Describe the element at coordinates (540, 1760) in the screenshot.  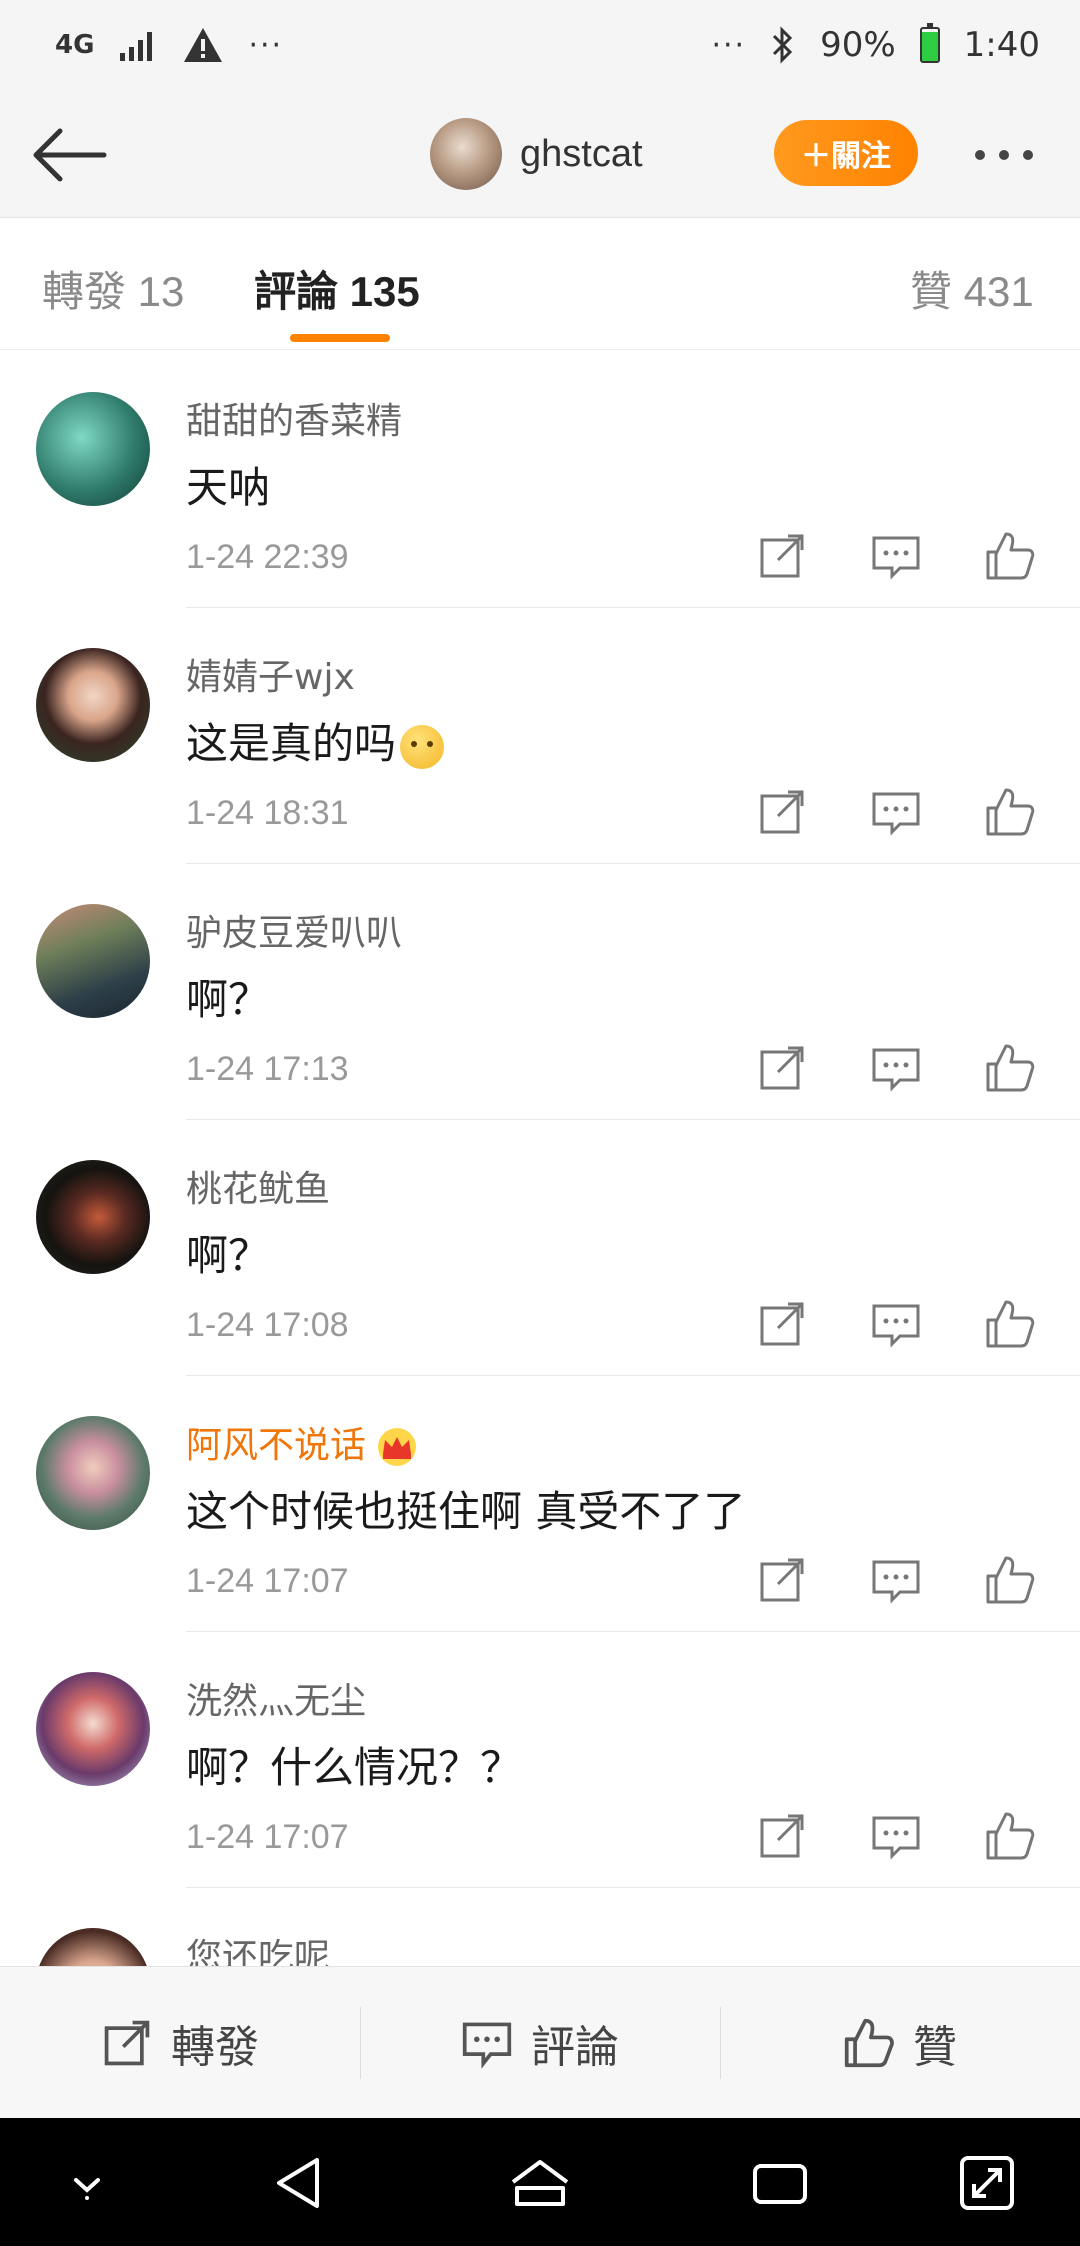
I see `comment-item: 洗然灬无尘 啊？什么情况？？ 1-24 17:07` at that location.